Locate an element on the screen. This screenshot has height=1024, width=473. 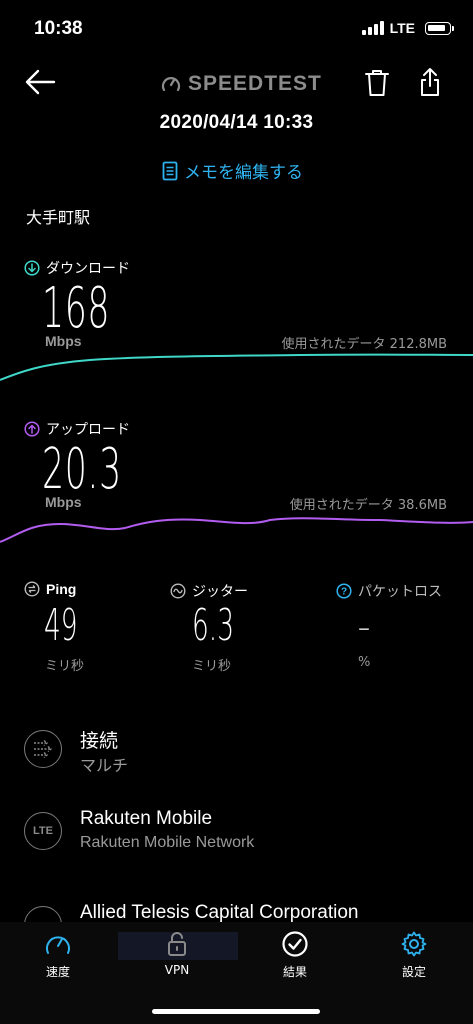
jitter-label-row: ジッター is located at coordinates (209, 591).